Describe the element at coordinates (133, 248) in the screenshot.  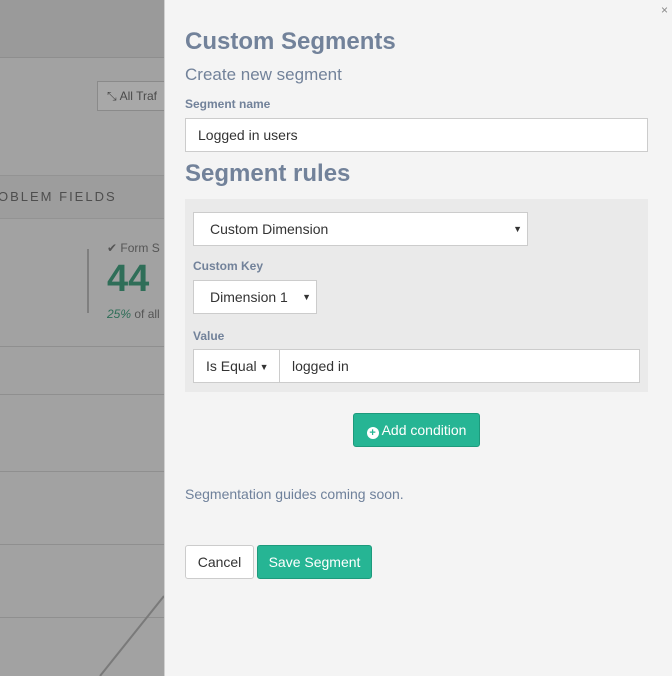
I see `stat-label: ✔ Form S` at that location.